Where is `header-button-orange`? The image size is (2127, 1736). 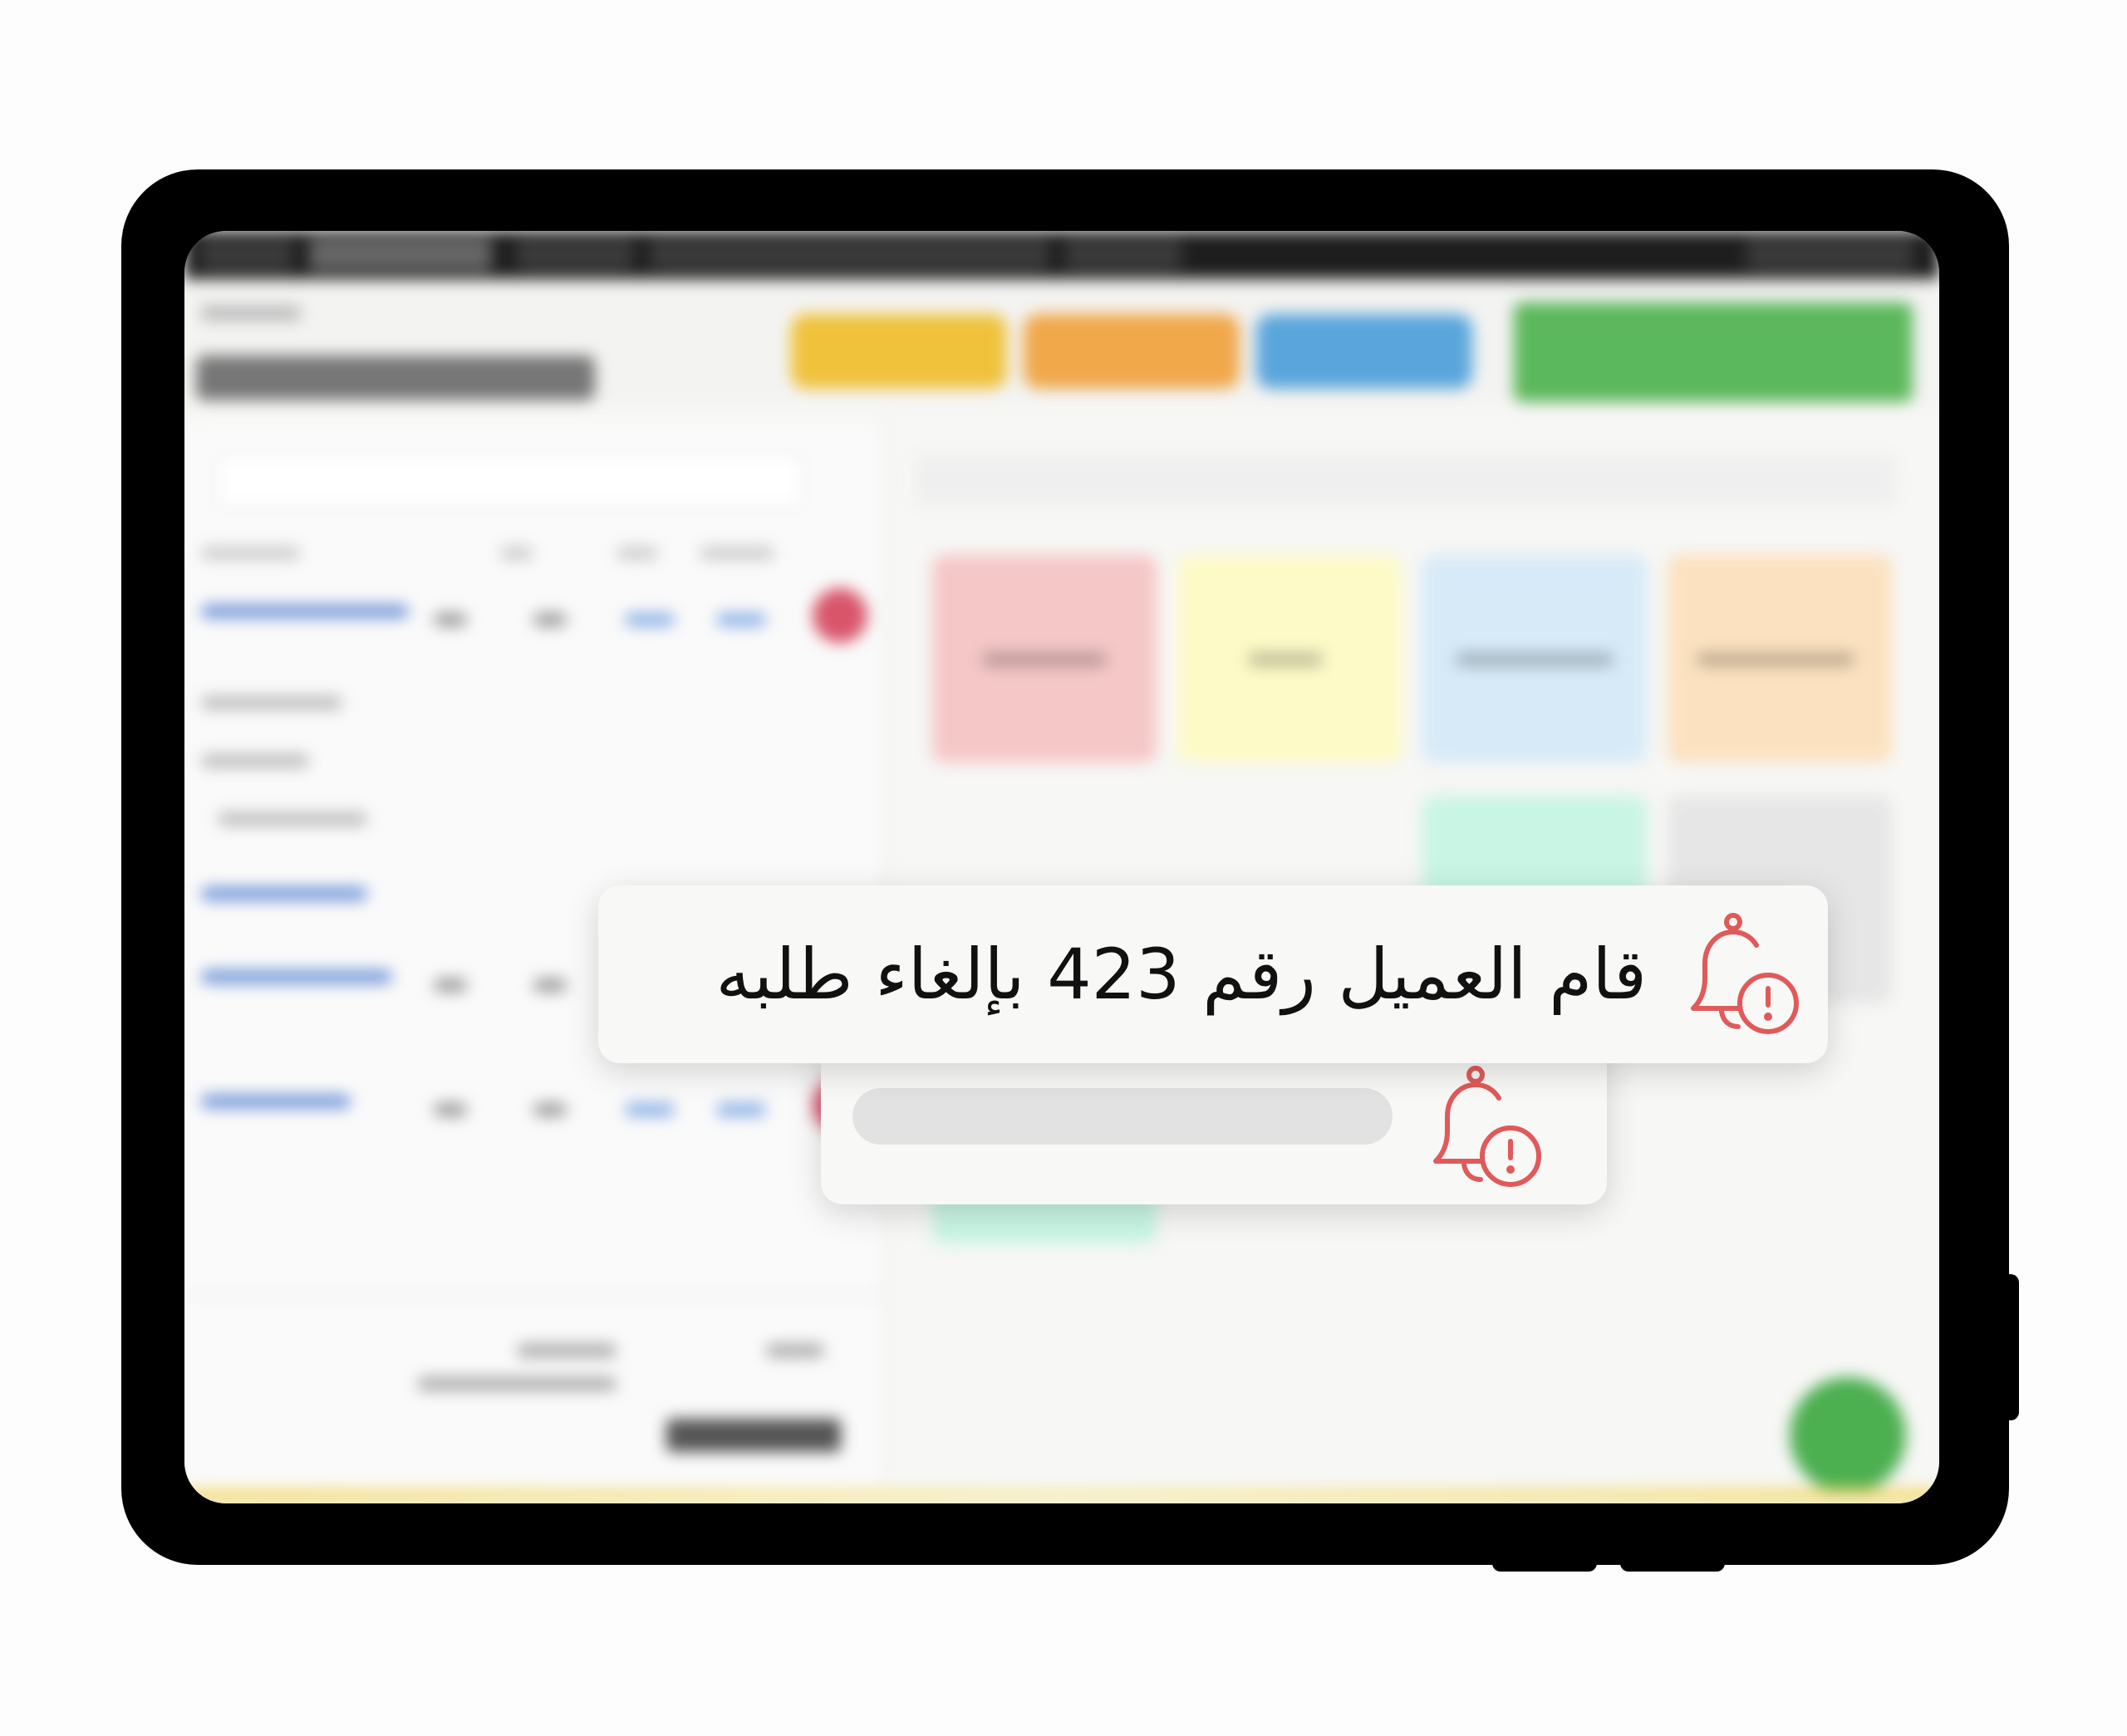 header-button-orange is located at coordinates (1132, 351).